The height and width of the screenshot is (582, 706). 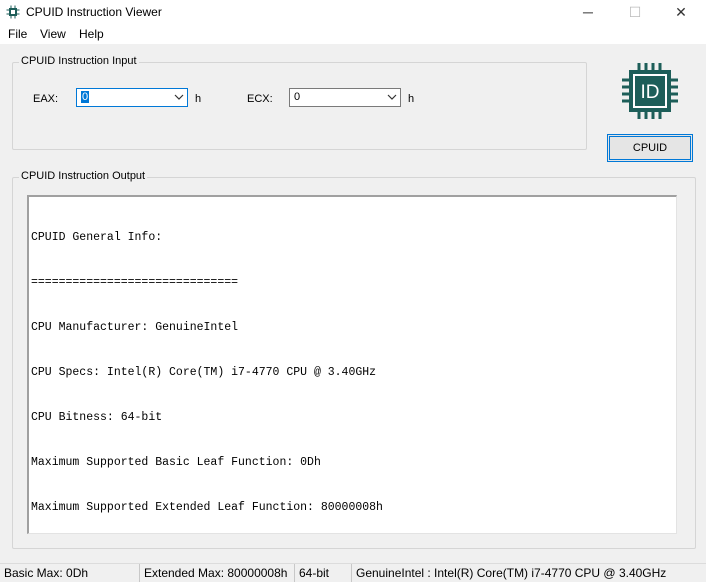 I want to click on eax-value: 0, so click(x=85, y=97).